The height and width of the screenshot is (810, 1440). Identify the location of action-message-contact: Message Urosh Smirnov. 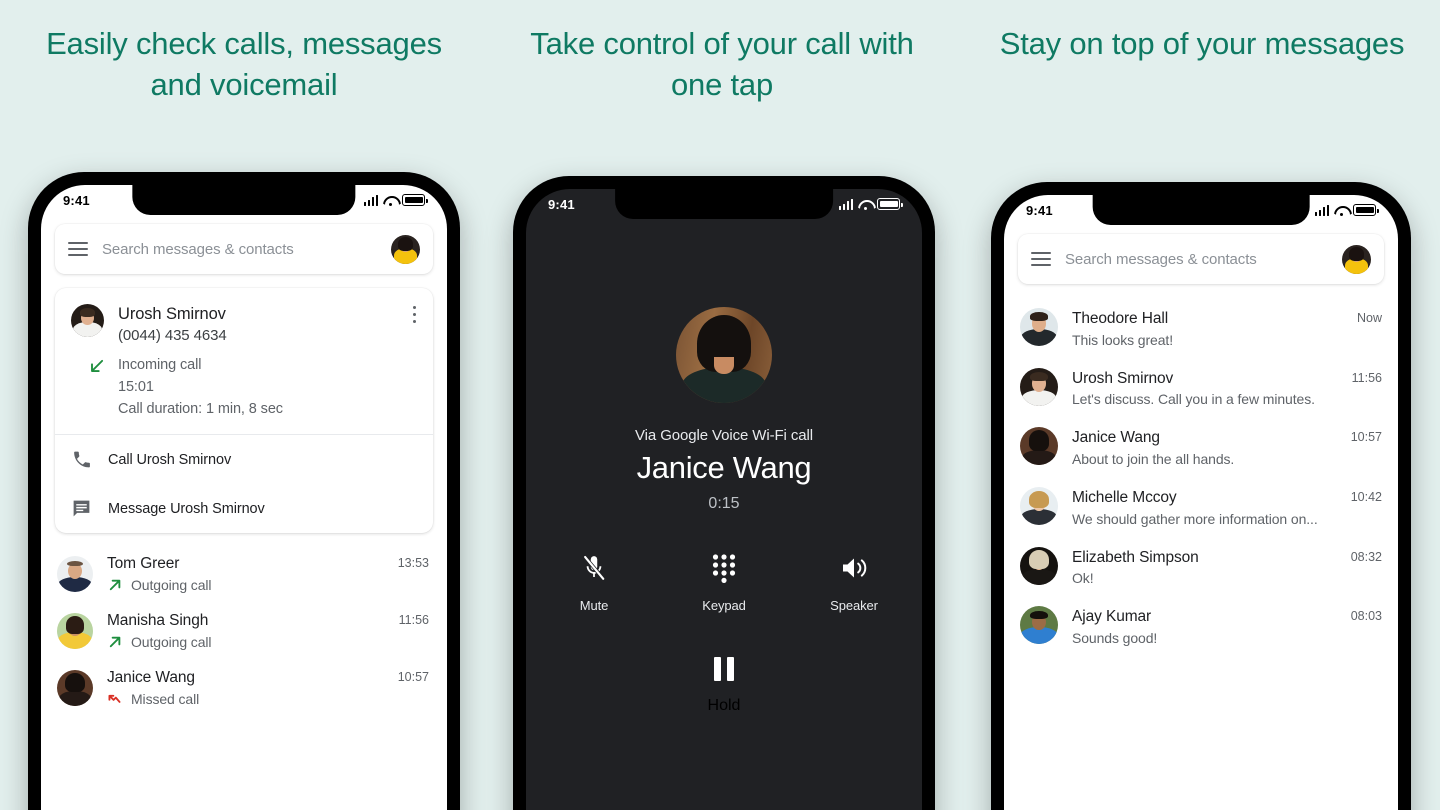
(244, 508).